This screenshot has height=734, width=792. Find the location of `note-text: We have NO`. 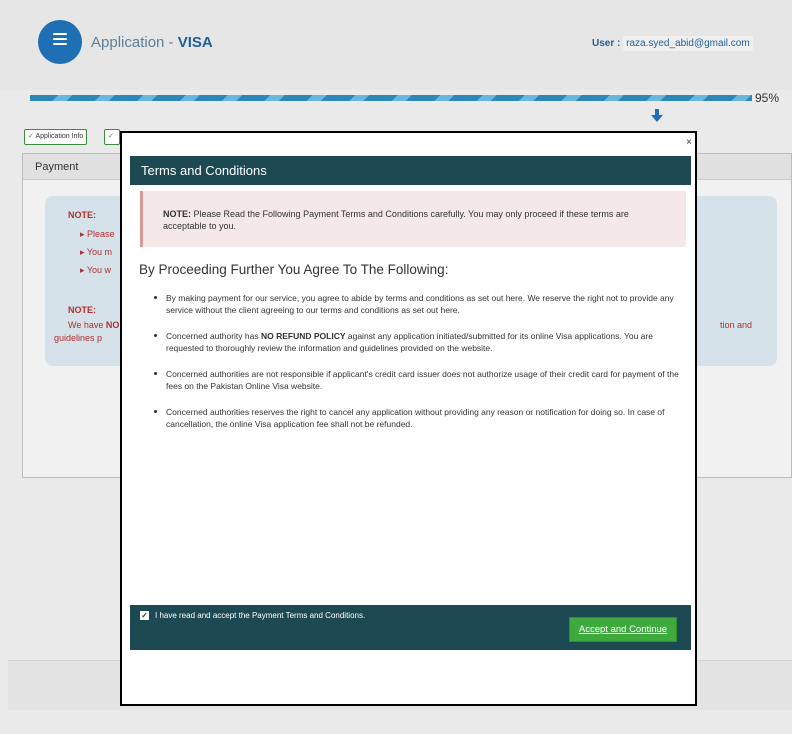

note-text: We have NO is located at coordinates (94, 325).